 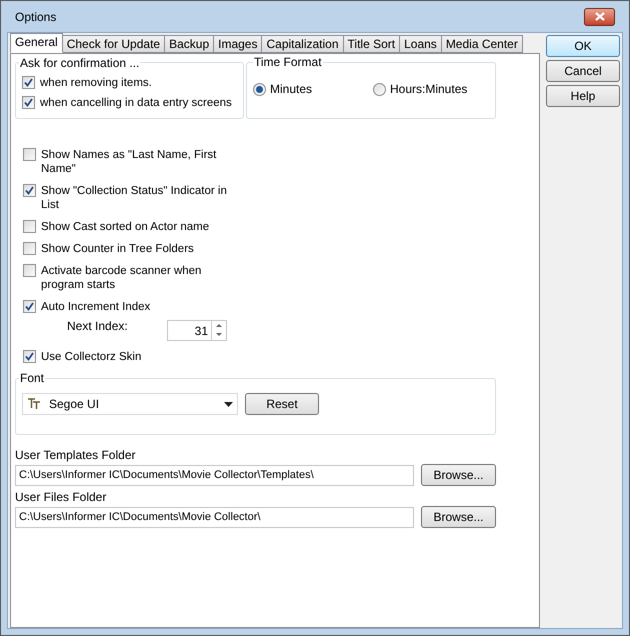 I want to click on checkbox-label: Show Names as "Last Name, First Name", so click(x=129, y=162).